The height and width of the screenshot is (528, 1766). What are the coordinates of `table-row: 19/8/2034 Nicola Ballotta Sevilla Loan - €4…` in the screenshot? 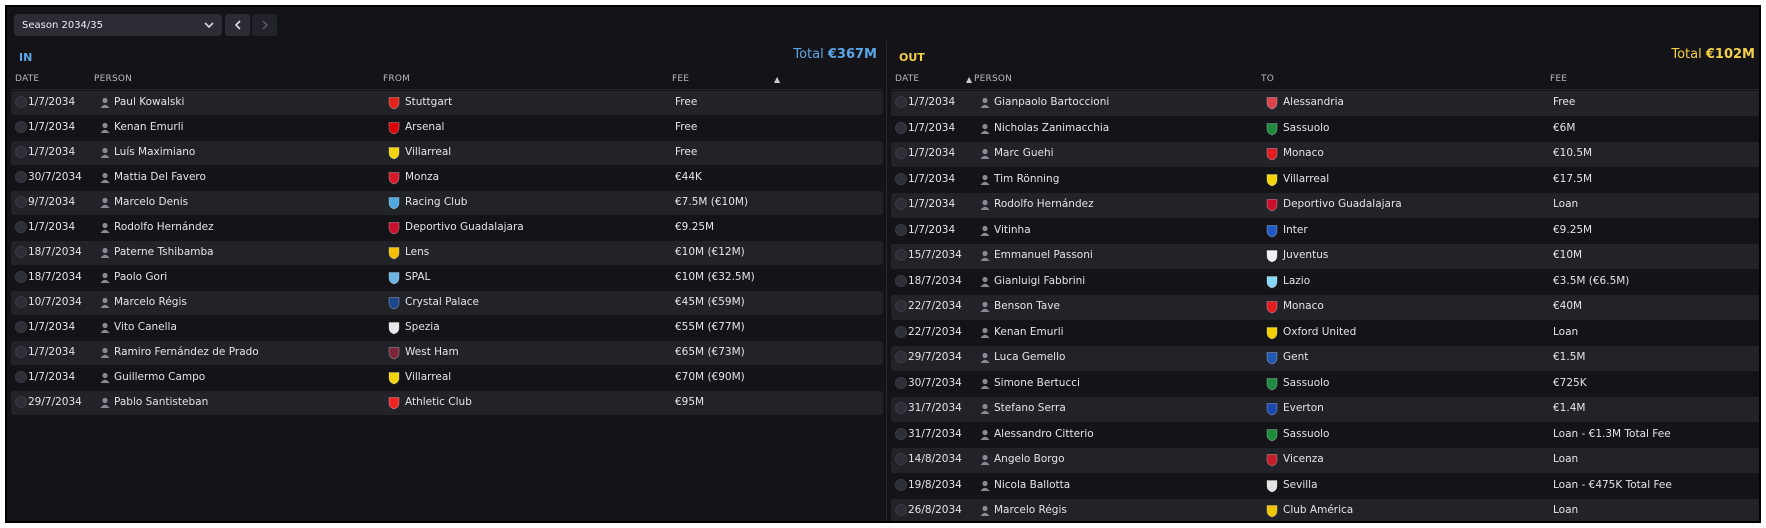 It's located at (1325, 486).